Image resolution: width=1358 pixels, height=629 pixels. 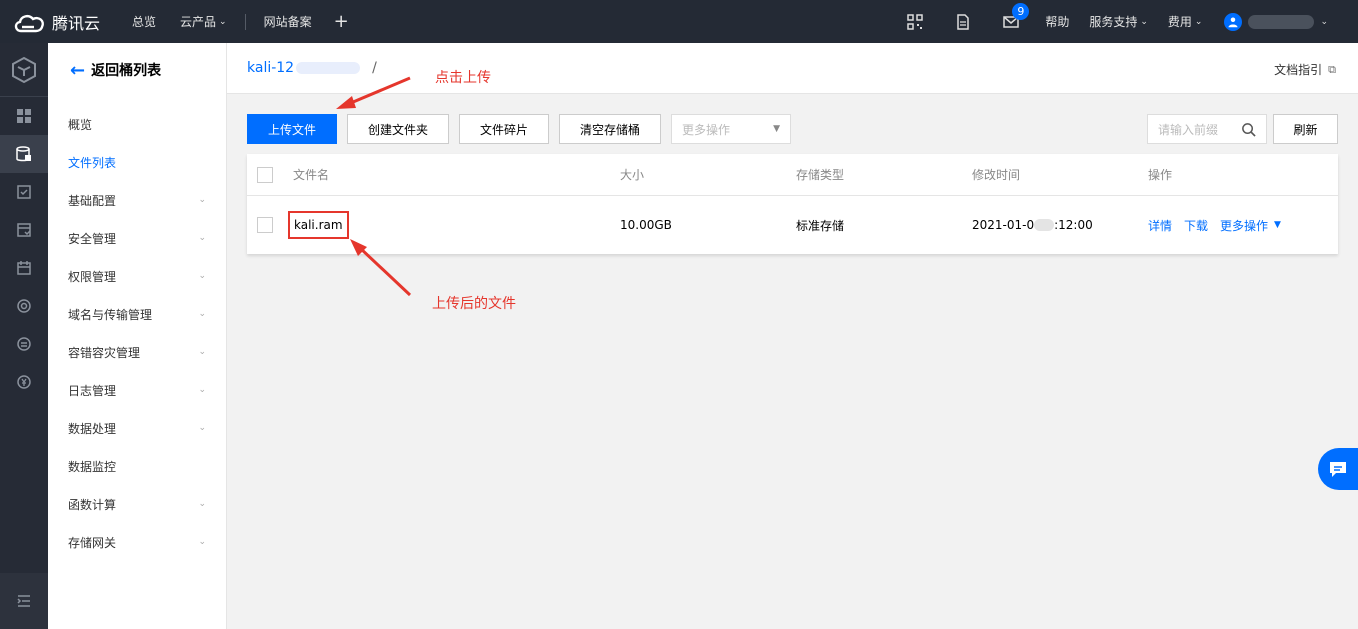 I want to click on rail-tasks, so click(x=24, y=192).